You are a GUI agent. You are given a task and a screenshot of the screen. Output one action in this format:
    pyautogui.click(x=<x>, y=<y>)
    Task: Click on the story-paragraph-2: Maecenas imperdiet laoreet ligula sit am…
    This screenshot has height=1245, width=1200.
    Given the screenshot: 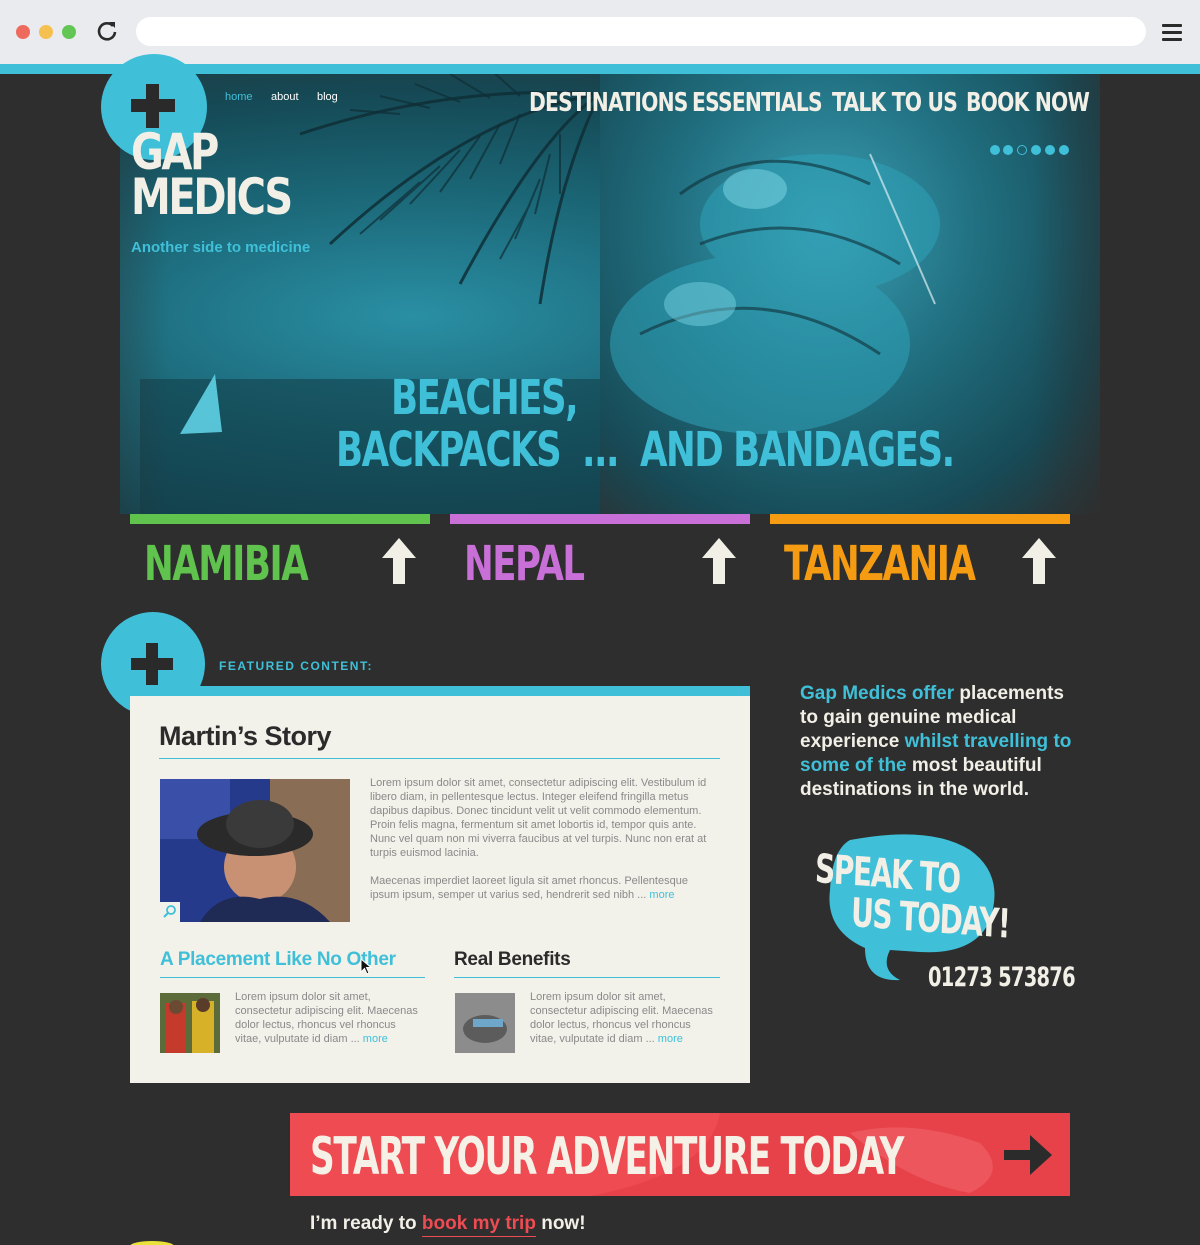 What is the action you would take?
    pyautogui.click(x=529, y=888)
    